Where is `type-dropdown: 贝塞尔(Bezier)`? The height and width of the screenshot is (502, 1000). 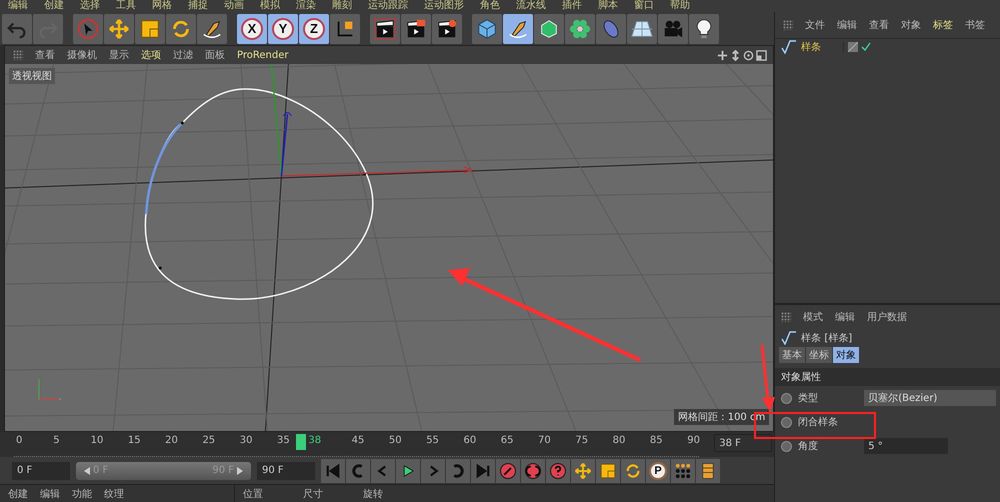
type-dropdown: 贝塞尔(Bezier) is located at coordinates (930, 398).